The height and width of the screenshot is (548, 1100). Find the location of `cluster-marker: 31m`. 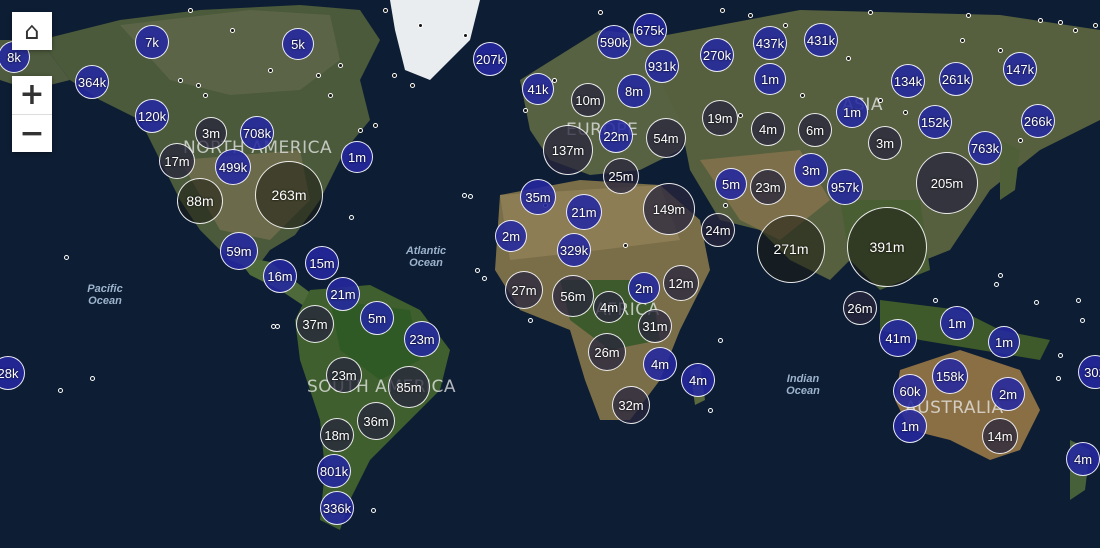

cluster-marker: 31m is located at coordinates (655, 326).